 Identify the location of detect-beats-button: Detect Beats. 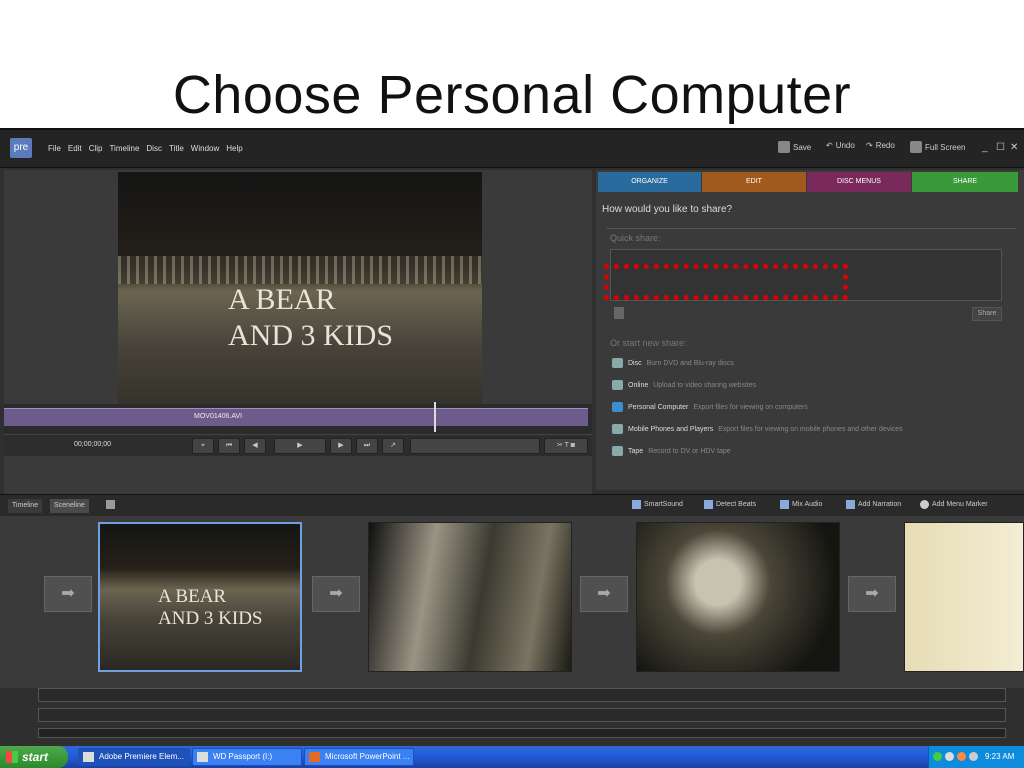
(730, 504).